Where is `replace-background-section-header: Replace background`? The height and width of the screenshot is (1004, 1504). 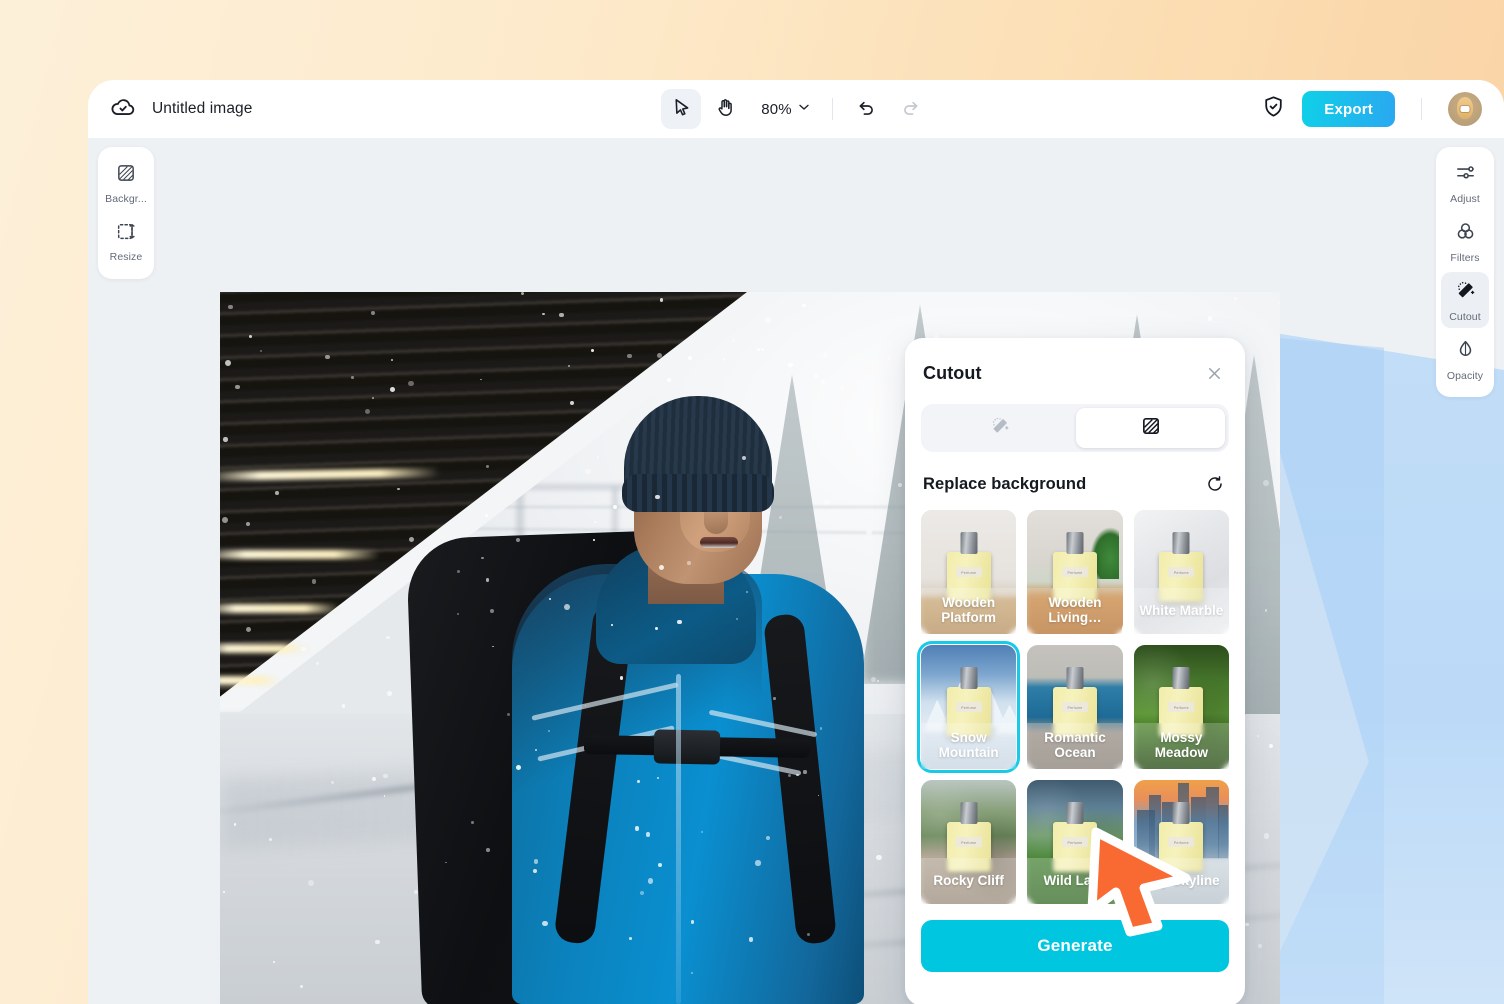
replace-background-section-header: Replace background is located at coordinates (1075, 484).